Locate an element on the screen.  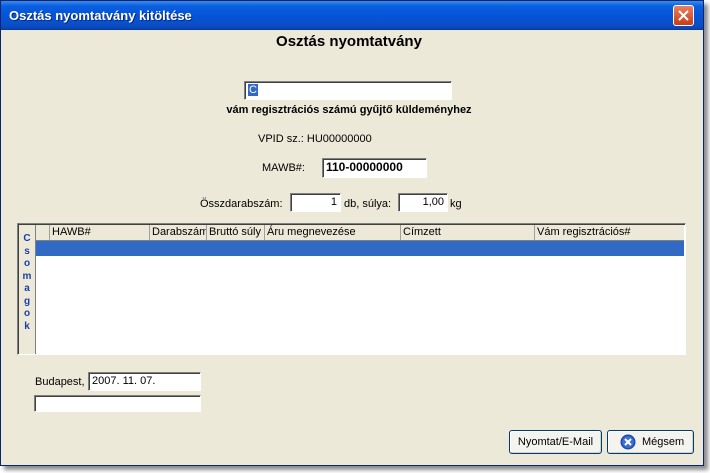
column-header-customs-reg: Vám regisztrációs# is located at coordinates (609, 232).